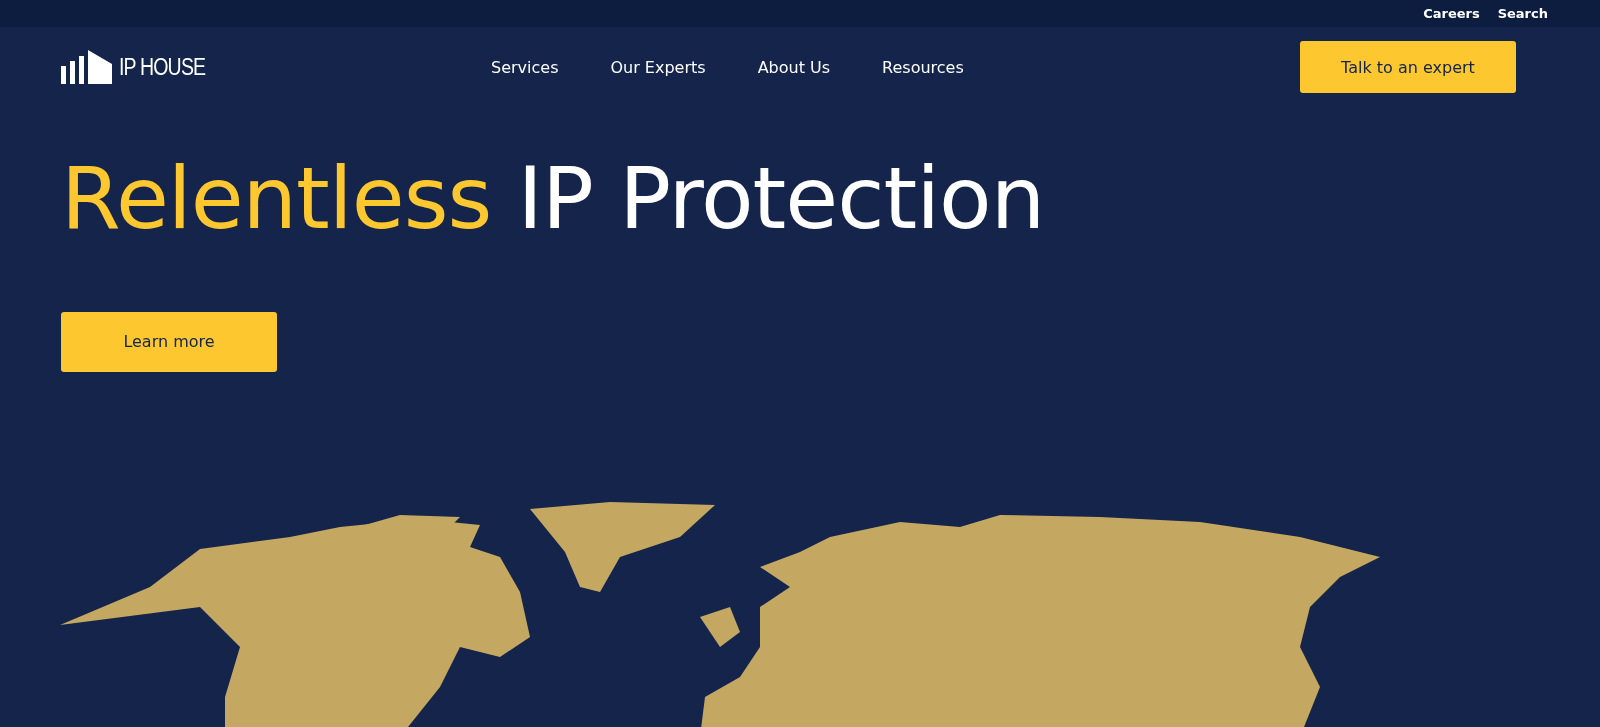  What do you see at coordinates (658, 67) in the screenshot?
I see `nav-link: Our Experts` at bounding box center [658, 67].